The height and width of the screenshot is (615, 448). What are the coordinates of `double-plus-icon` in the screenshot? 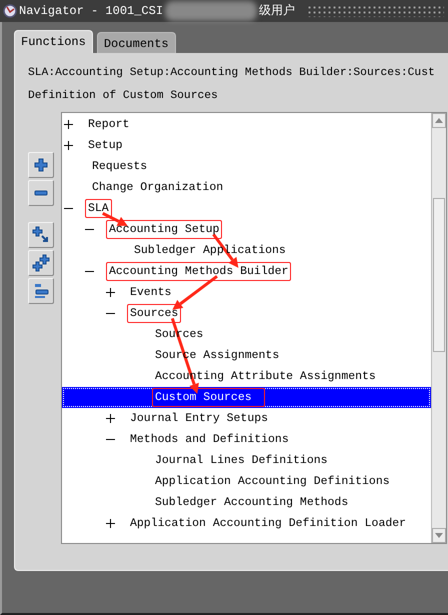 It's located at (41, 263).